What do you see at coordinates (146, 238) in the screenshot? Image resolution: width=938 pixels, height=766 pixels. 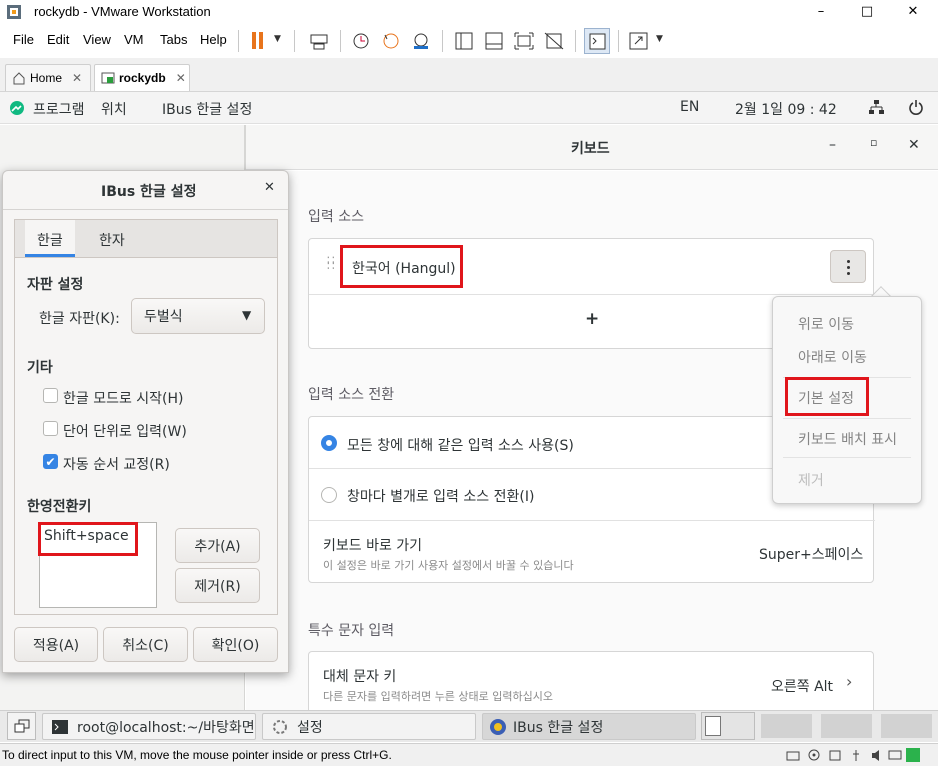 I see `dialog-tabbar: 한글 한자` at bounding box center [146, 238].